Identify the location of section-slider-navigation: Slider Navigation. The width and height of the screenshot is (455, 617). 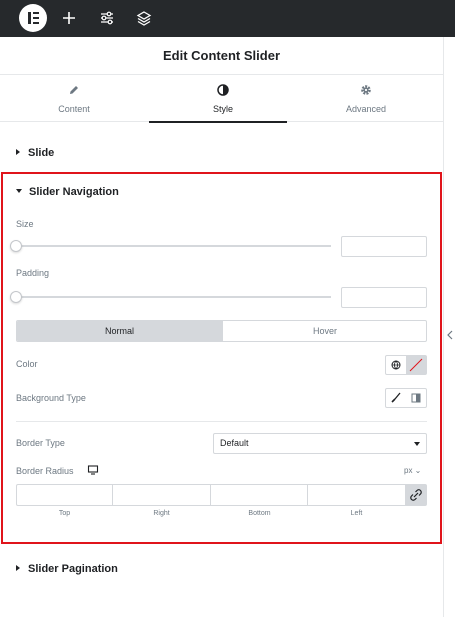
(67, 192).